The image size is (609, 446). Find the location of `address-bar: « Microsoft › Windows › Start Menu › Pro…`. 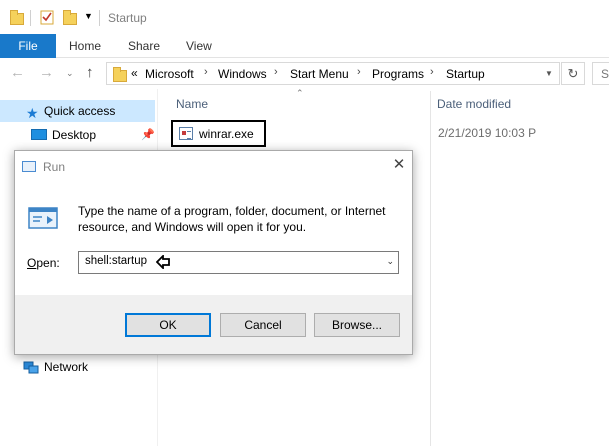

address-bar: « Microsoft › Windows › Start Menu › Pro… is located at coordinates (333, 73).